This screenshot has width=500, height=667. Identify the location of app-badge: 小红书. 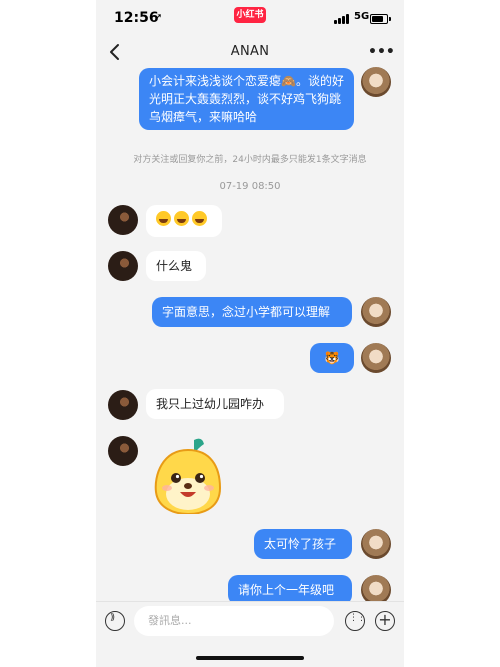
(250, 15).